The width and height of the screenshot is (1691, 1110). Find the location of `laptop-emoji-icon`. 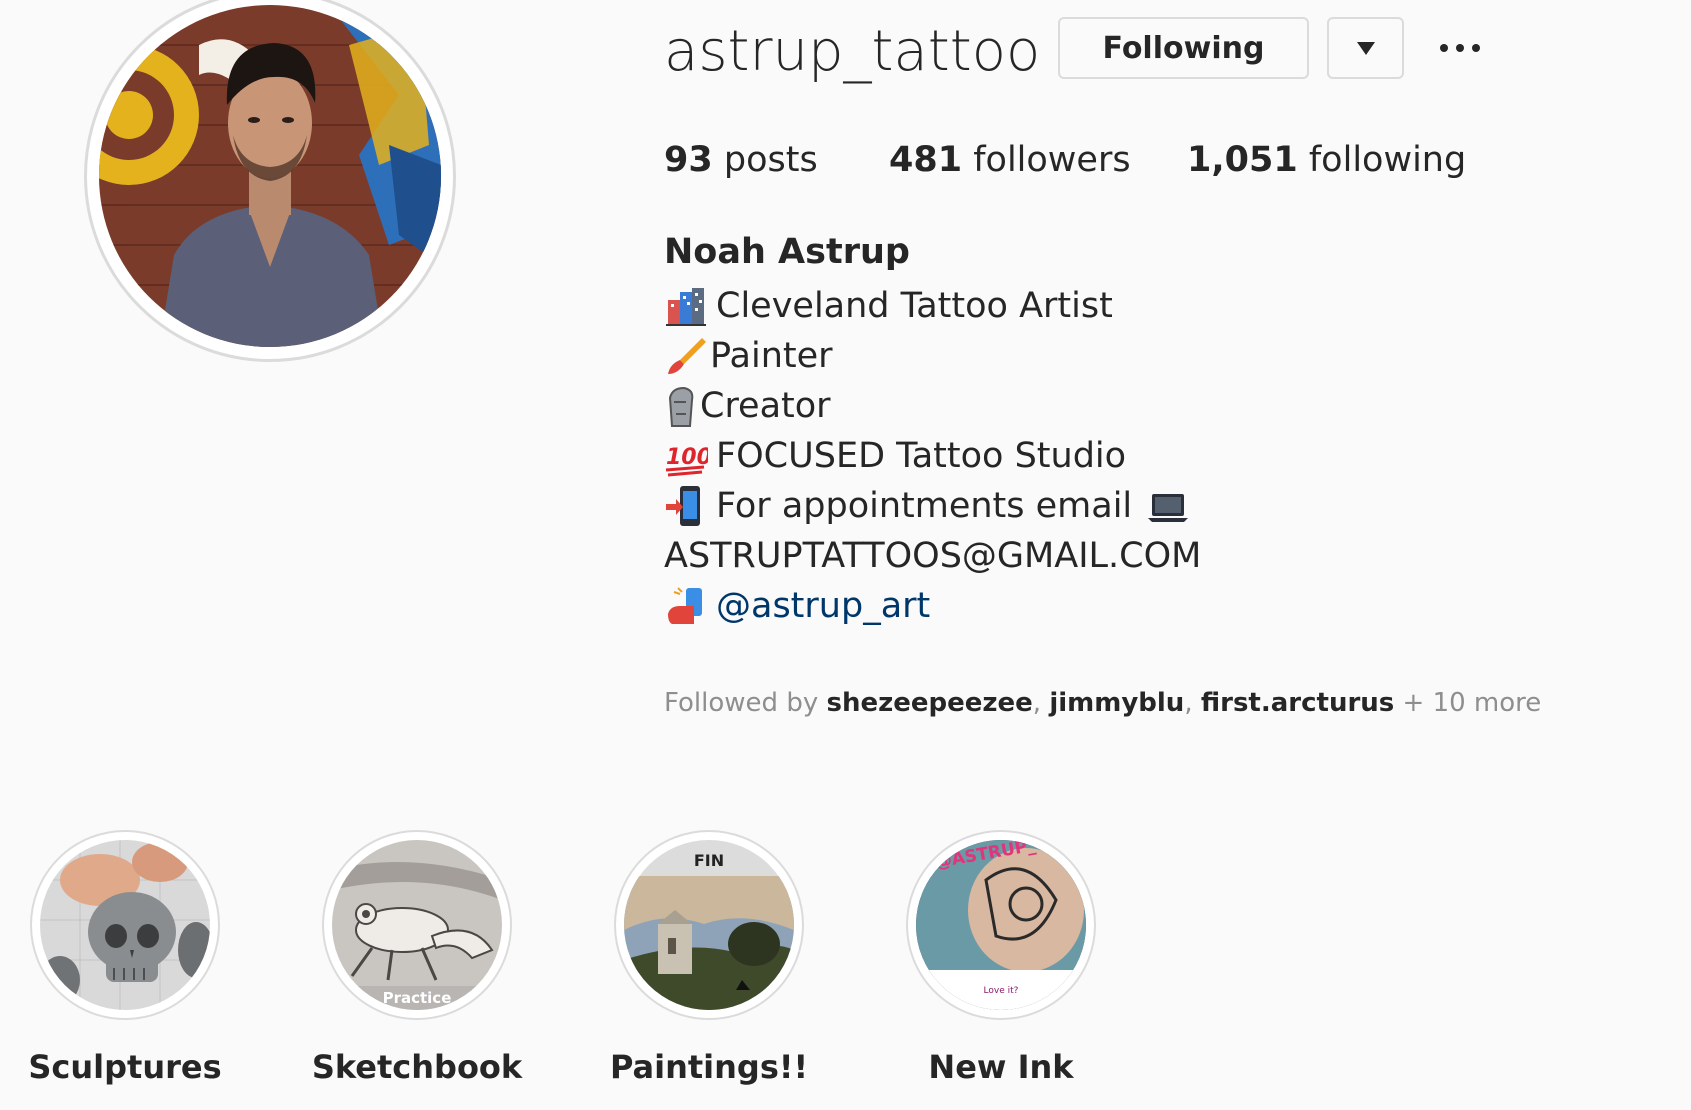

laptop-emoji-icon is located at coordinates (1168, 506).